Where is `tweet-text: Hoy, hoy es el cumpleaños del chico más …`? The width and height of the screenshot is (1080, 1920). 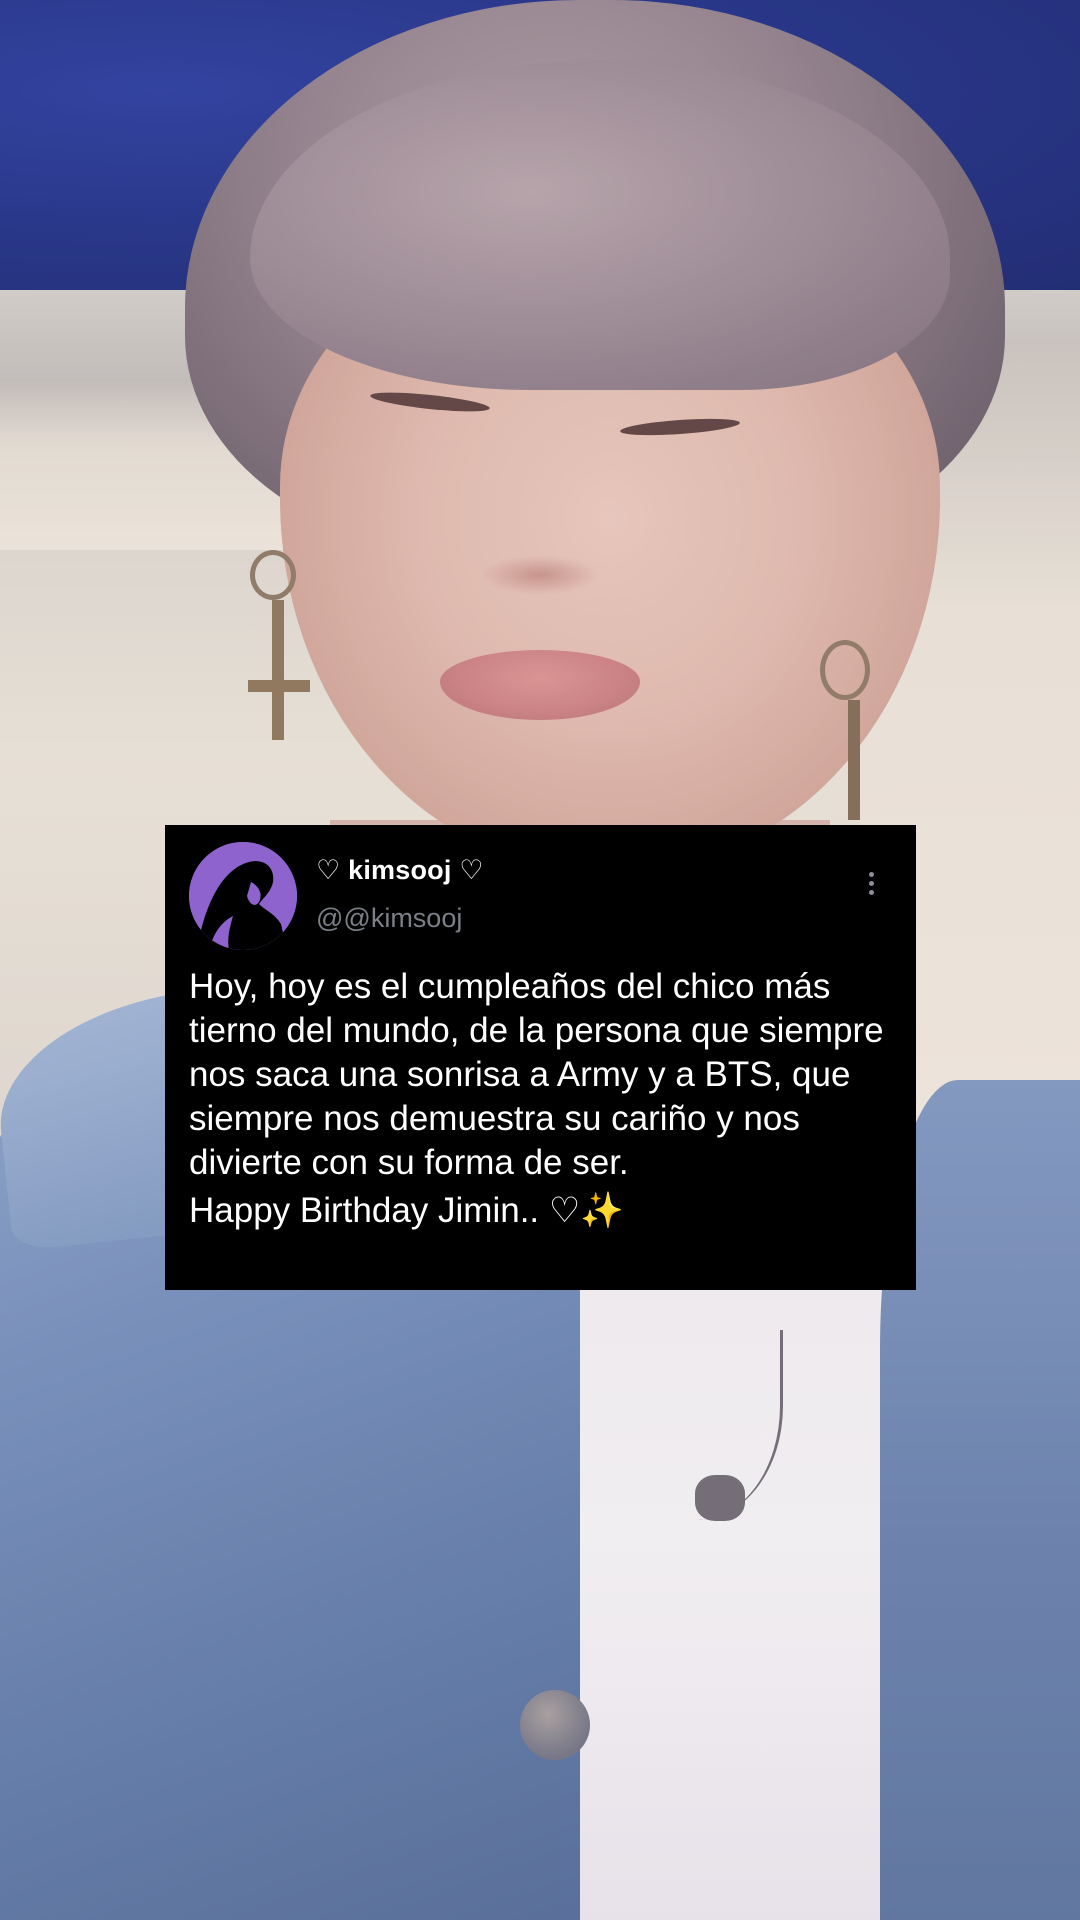
tweet-text: Hoy, hoy es el cumpleaños del chico más … is located at coordinates (541, 1099).